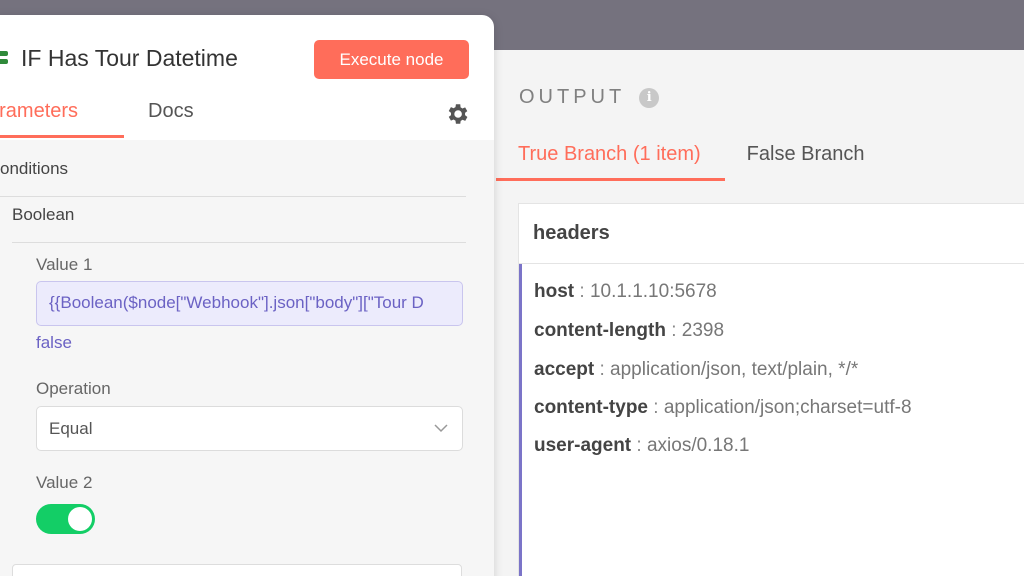  Describe the element at coordinates (43, 214) in the screenshot. I see `boolean-label: Boolean` at that location.